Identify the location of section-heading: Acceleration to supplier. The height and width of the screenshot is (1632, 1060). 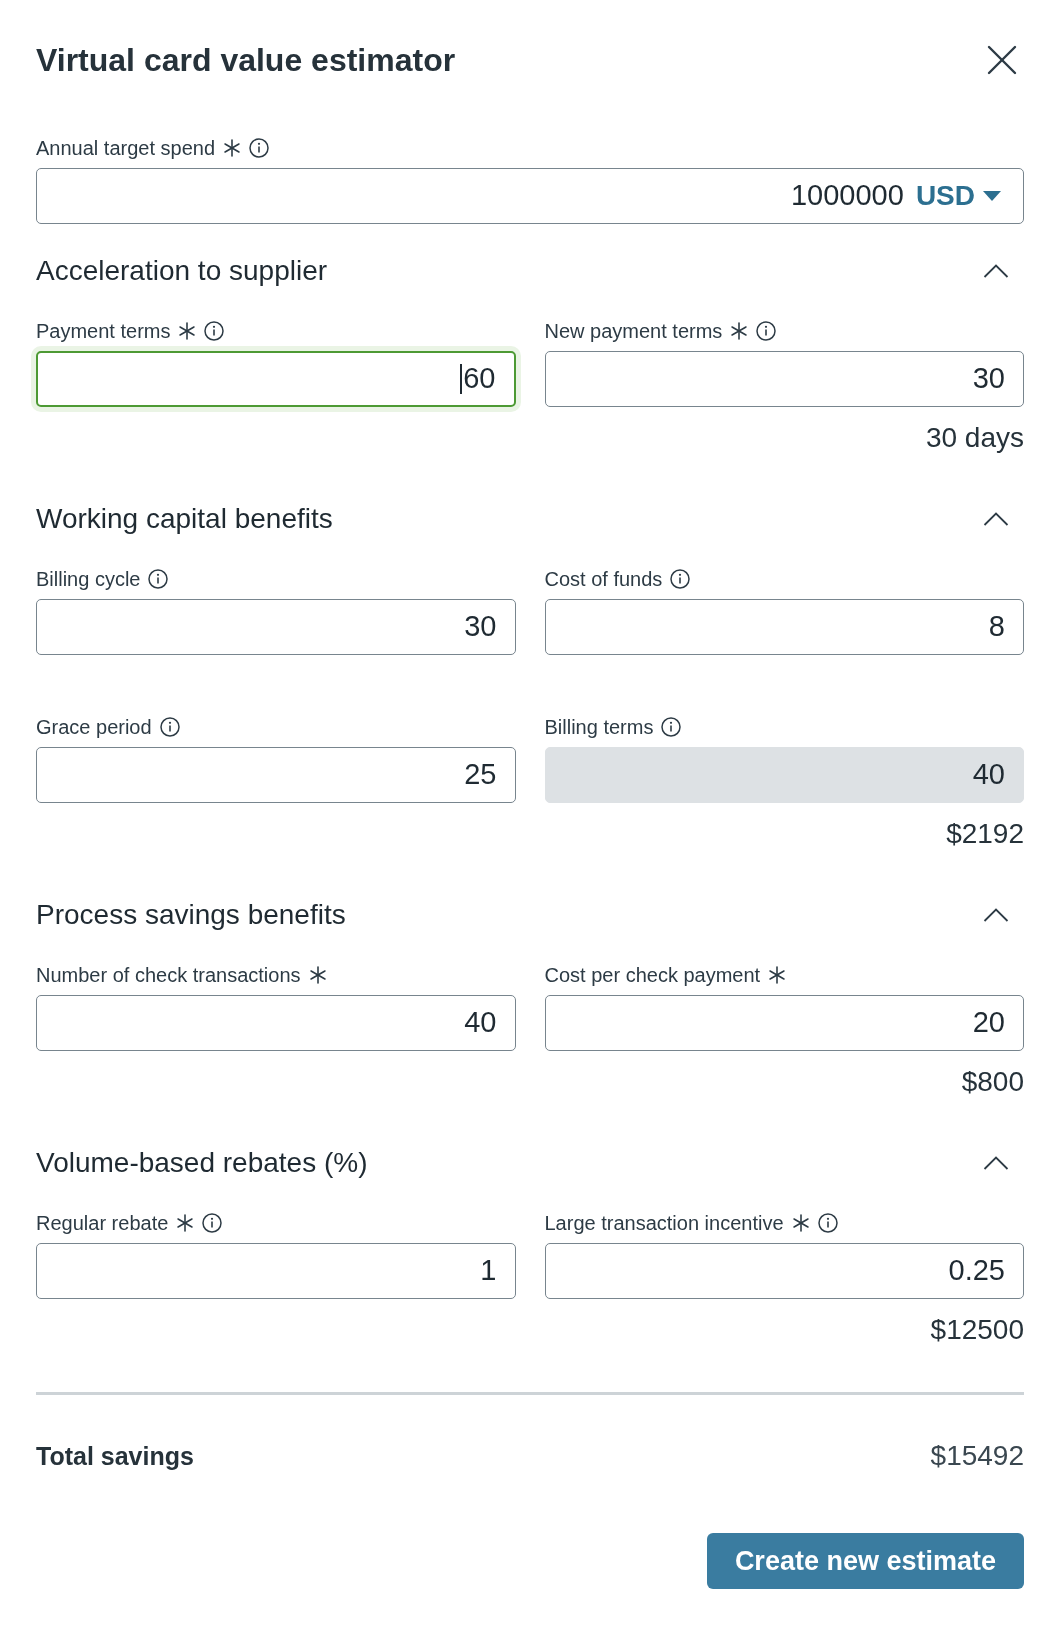
(182, 271).